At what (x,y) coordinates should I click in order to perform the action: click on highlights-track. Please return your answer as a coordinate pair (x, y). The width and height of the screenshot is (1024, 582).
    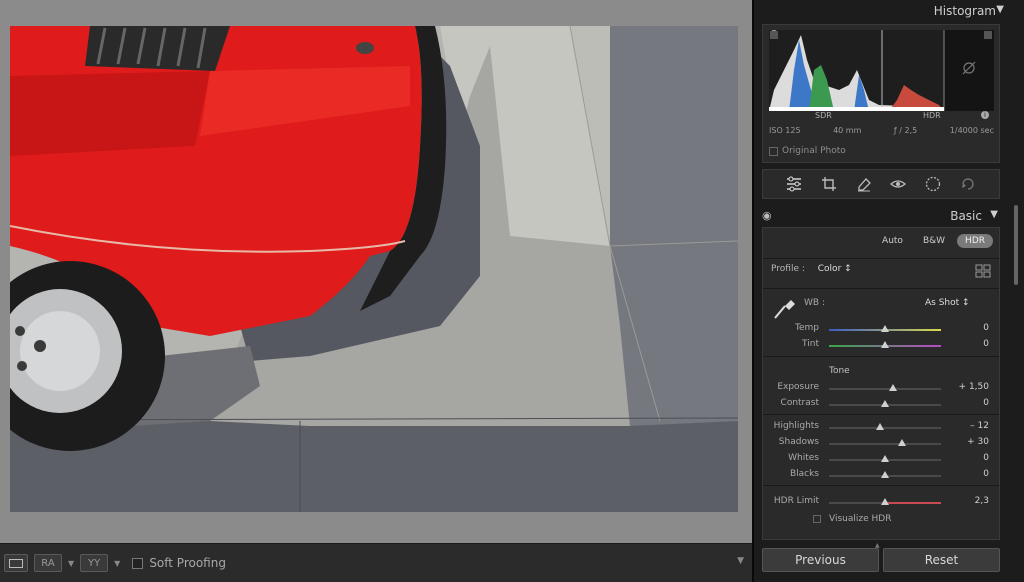
    Looking at the image, I should click on (885, 428).